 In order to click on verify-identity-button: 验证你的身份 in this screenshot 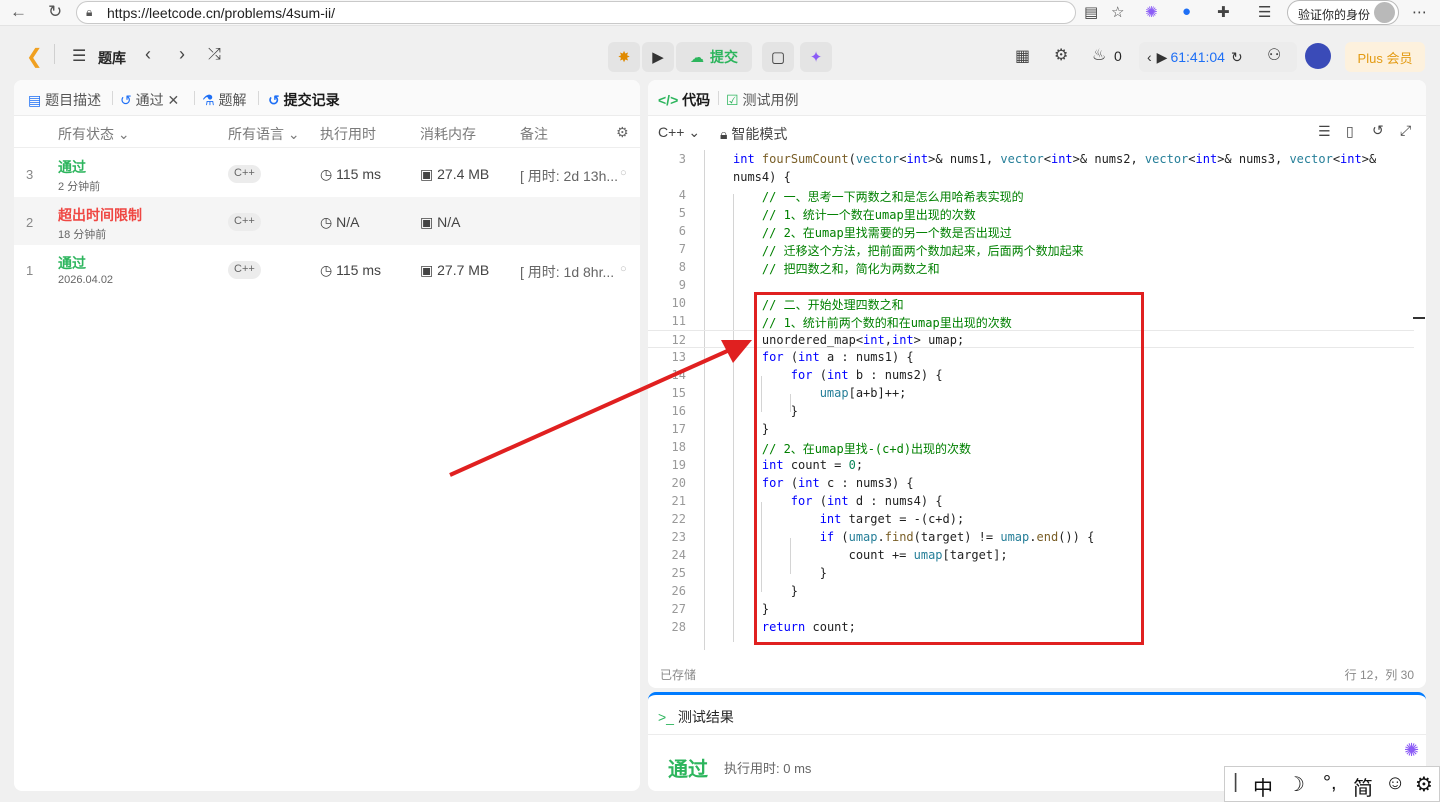, I will do `click(1343, 12)`.